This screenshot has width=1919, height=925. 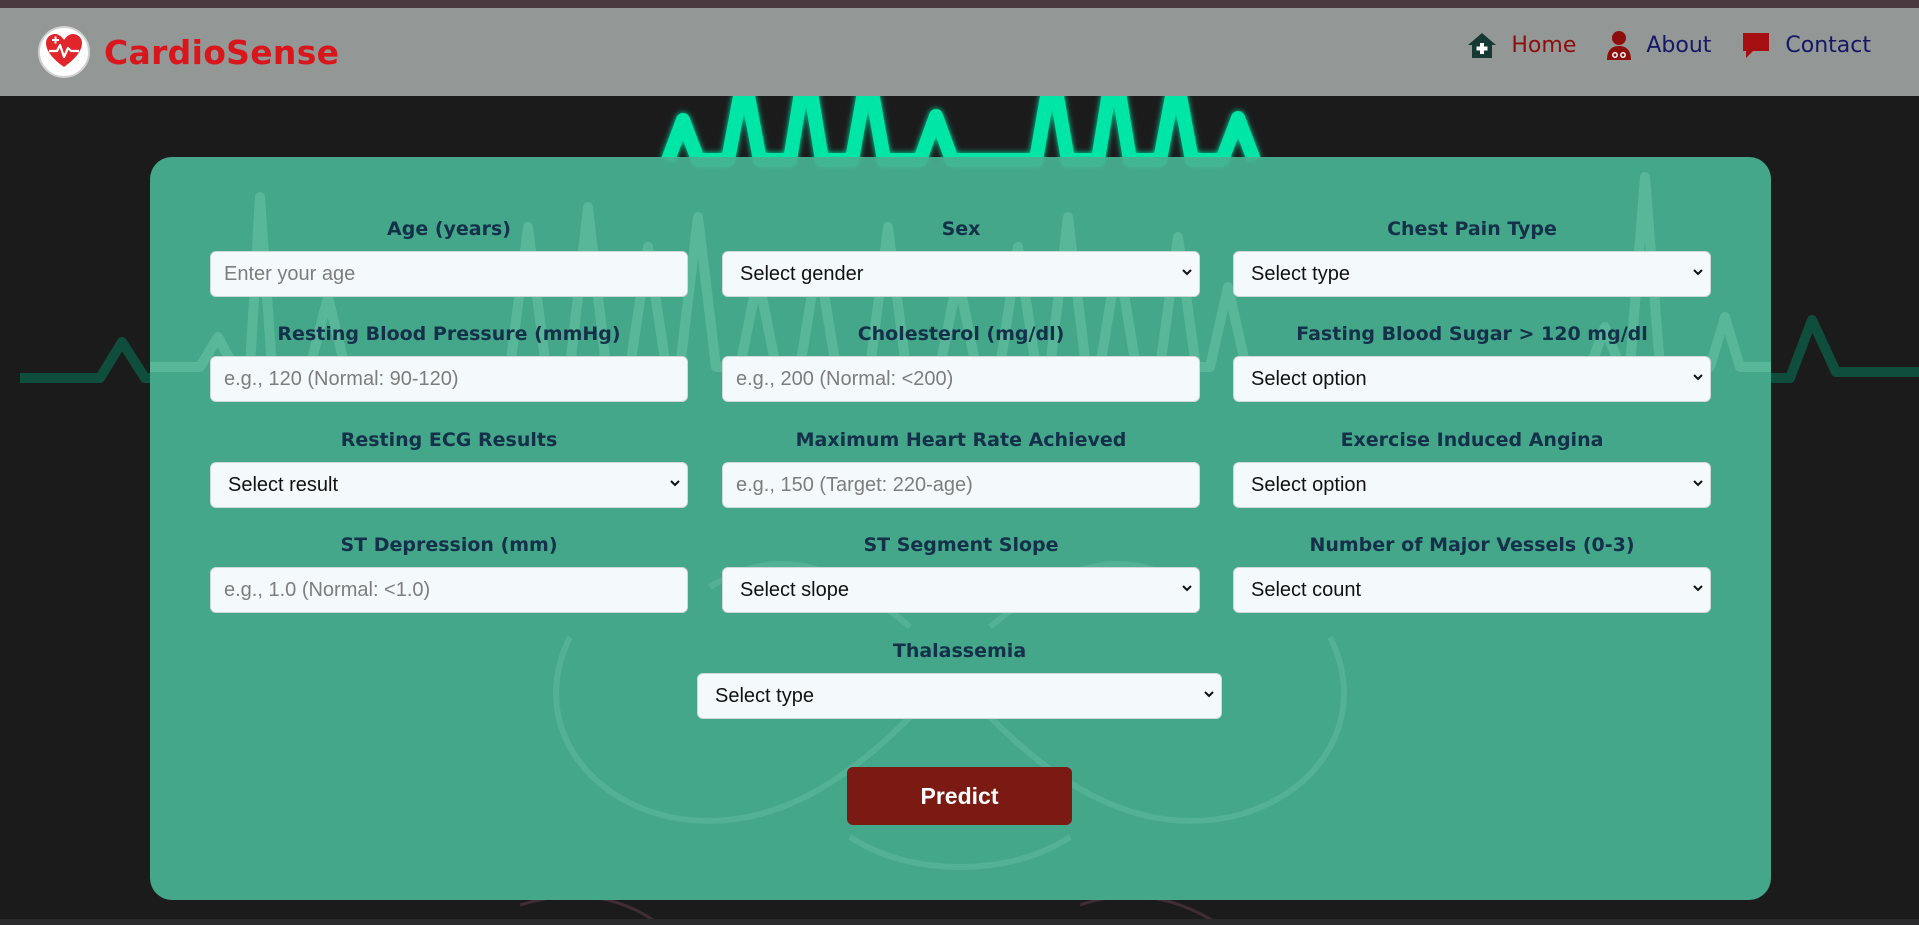 I want to click on home-icon, so click(x=1482, y=45).